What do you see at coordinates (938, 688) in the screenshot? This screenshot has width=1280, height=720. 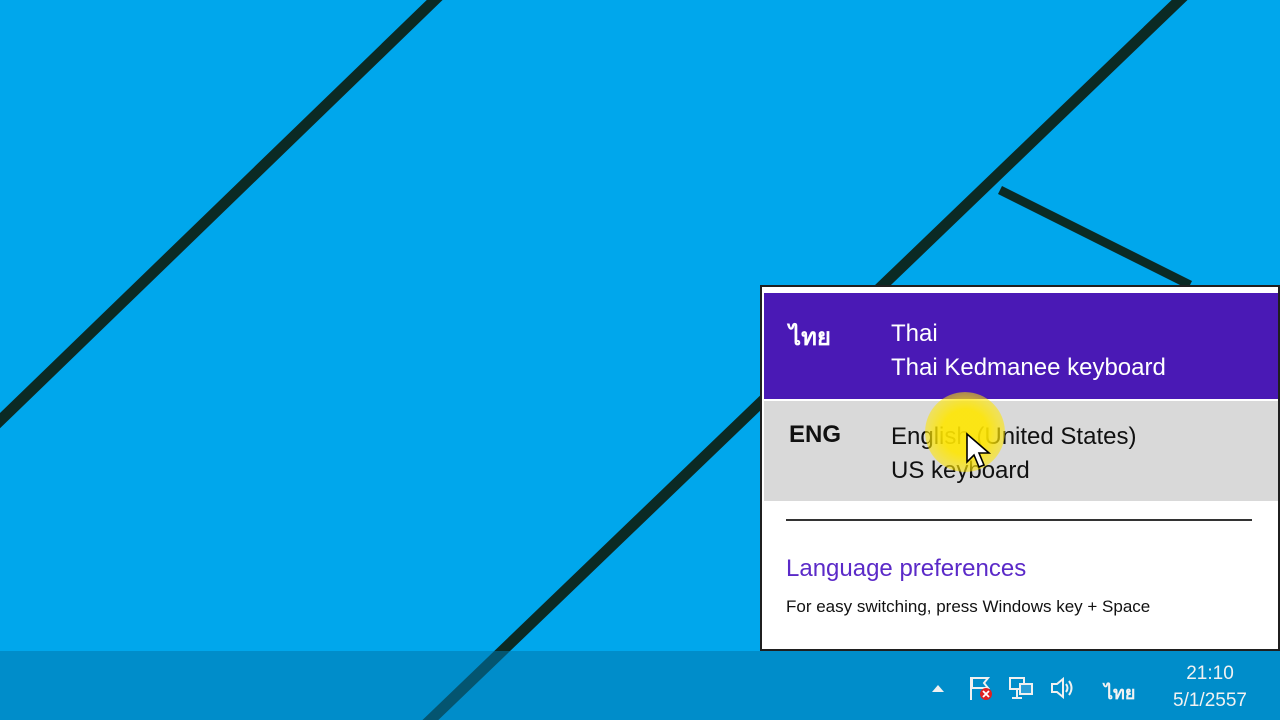 I see `show-hidden-icons-icon` at bounding box center [938, 688].